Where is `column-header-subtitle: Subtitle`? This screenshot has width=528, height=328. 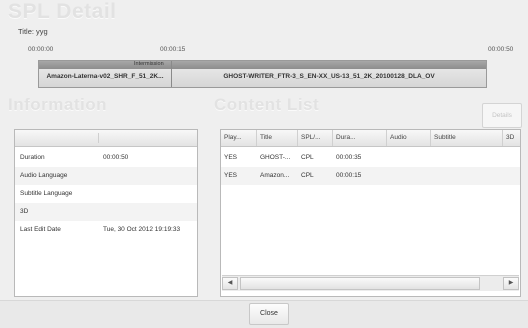 column-header-subtitle: Subtitle is located at coordinates (467, 138).